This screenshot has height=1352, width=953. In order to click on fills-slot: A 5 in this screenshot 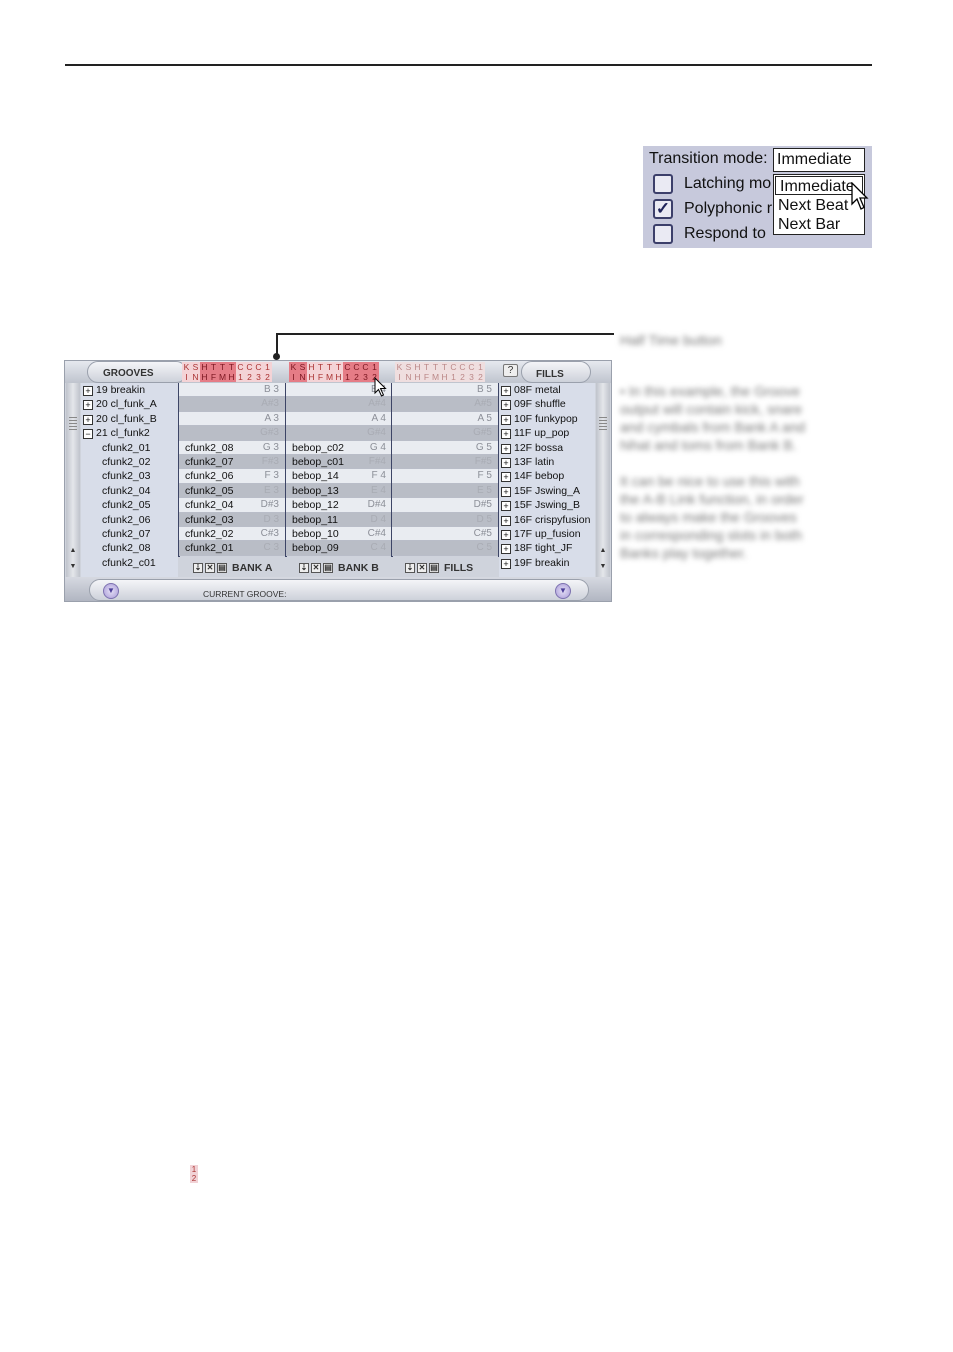, I will do `click(445, 419)`.